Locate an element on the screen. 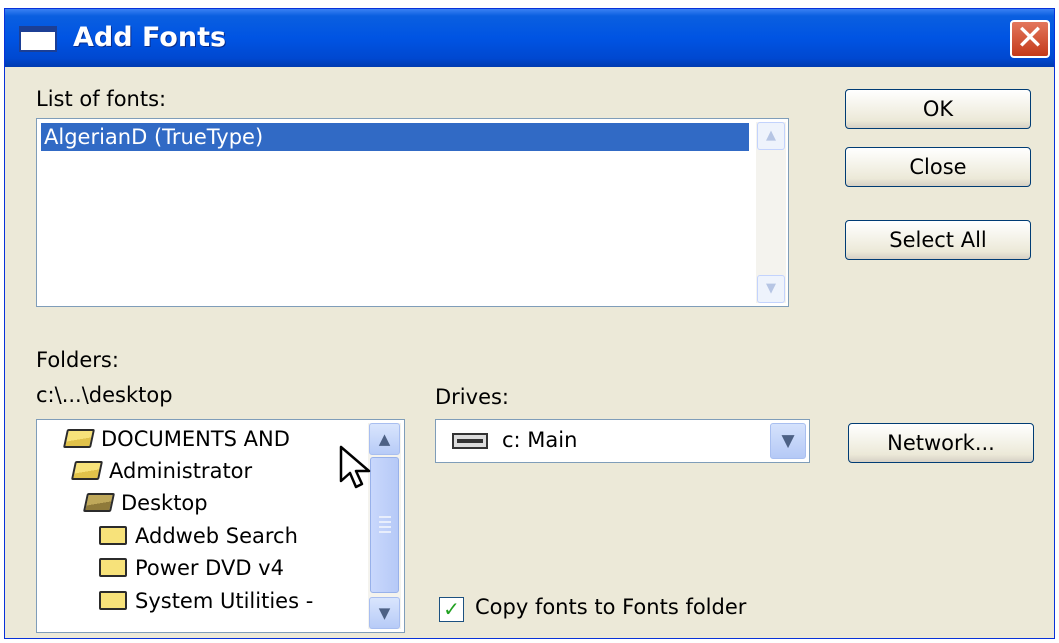  chevron-down-icon: ▼ is located at coordinates (788, 441).